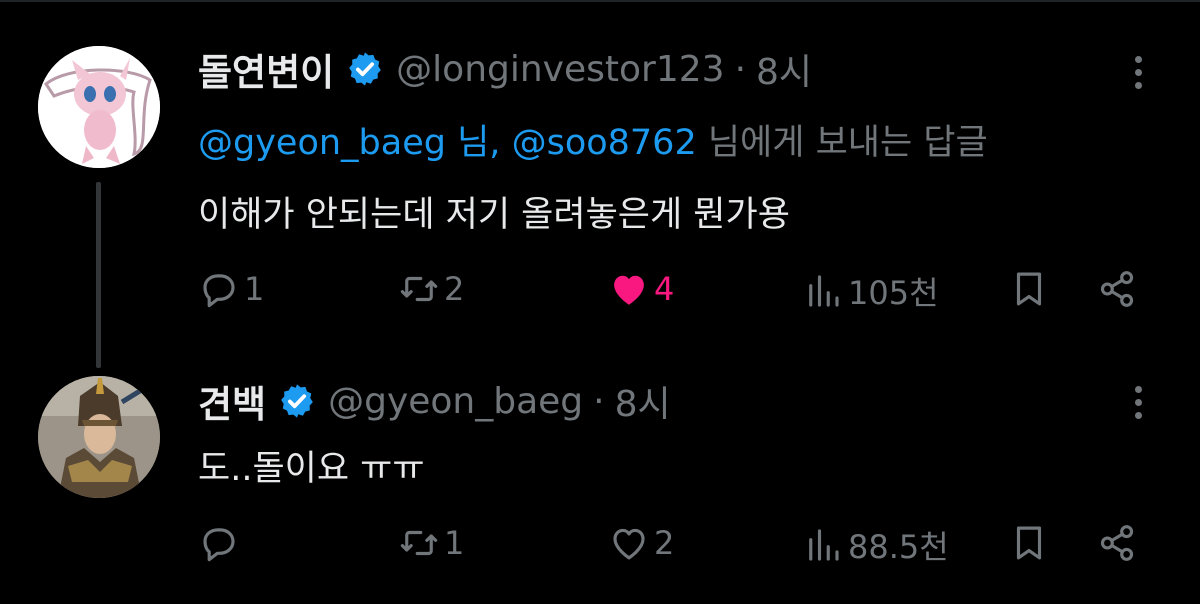 This screenshot has height=604, width=1200. Describe the element at coordinates (600, 1) in the screenshot. I see `top-divider` at that location.